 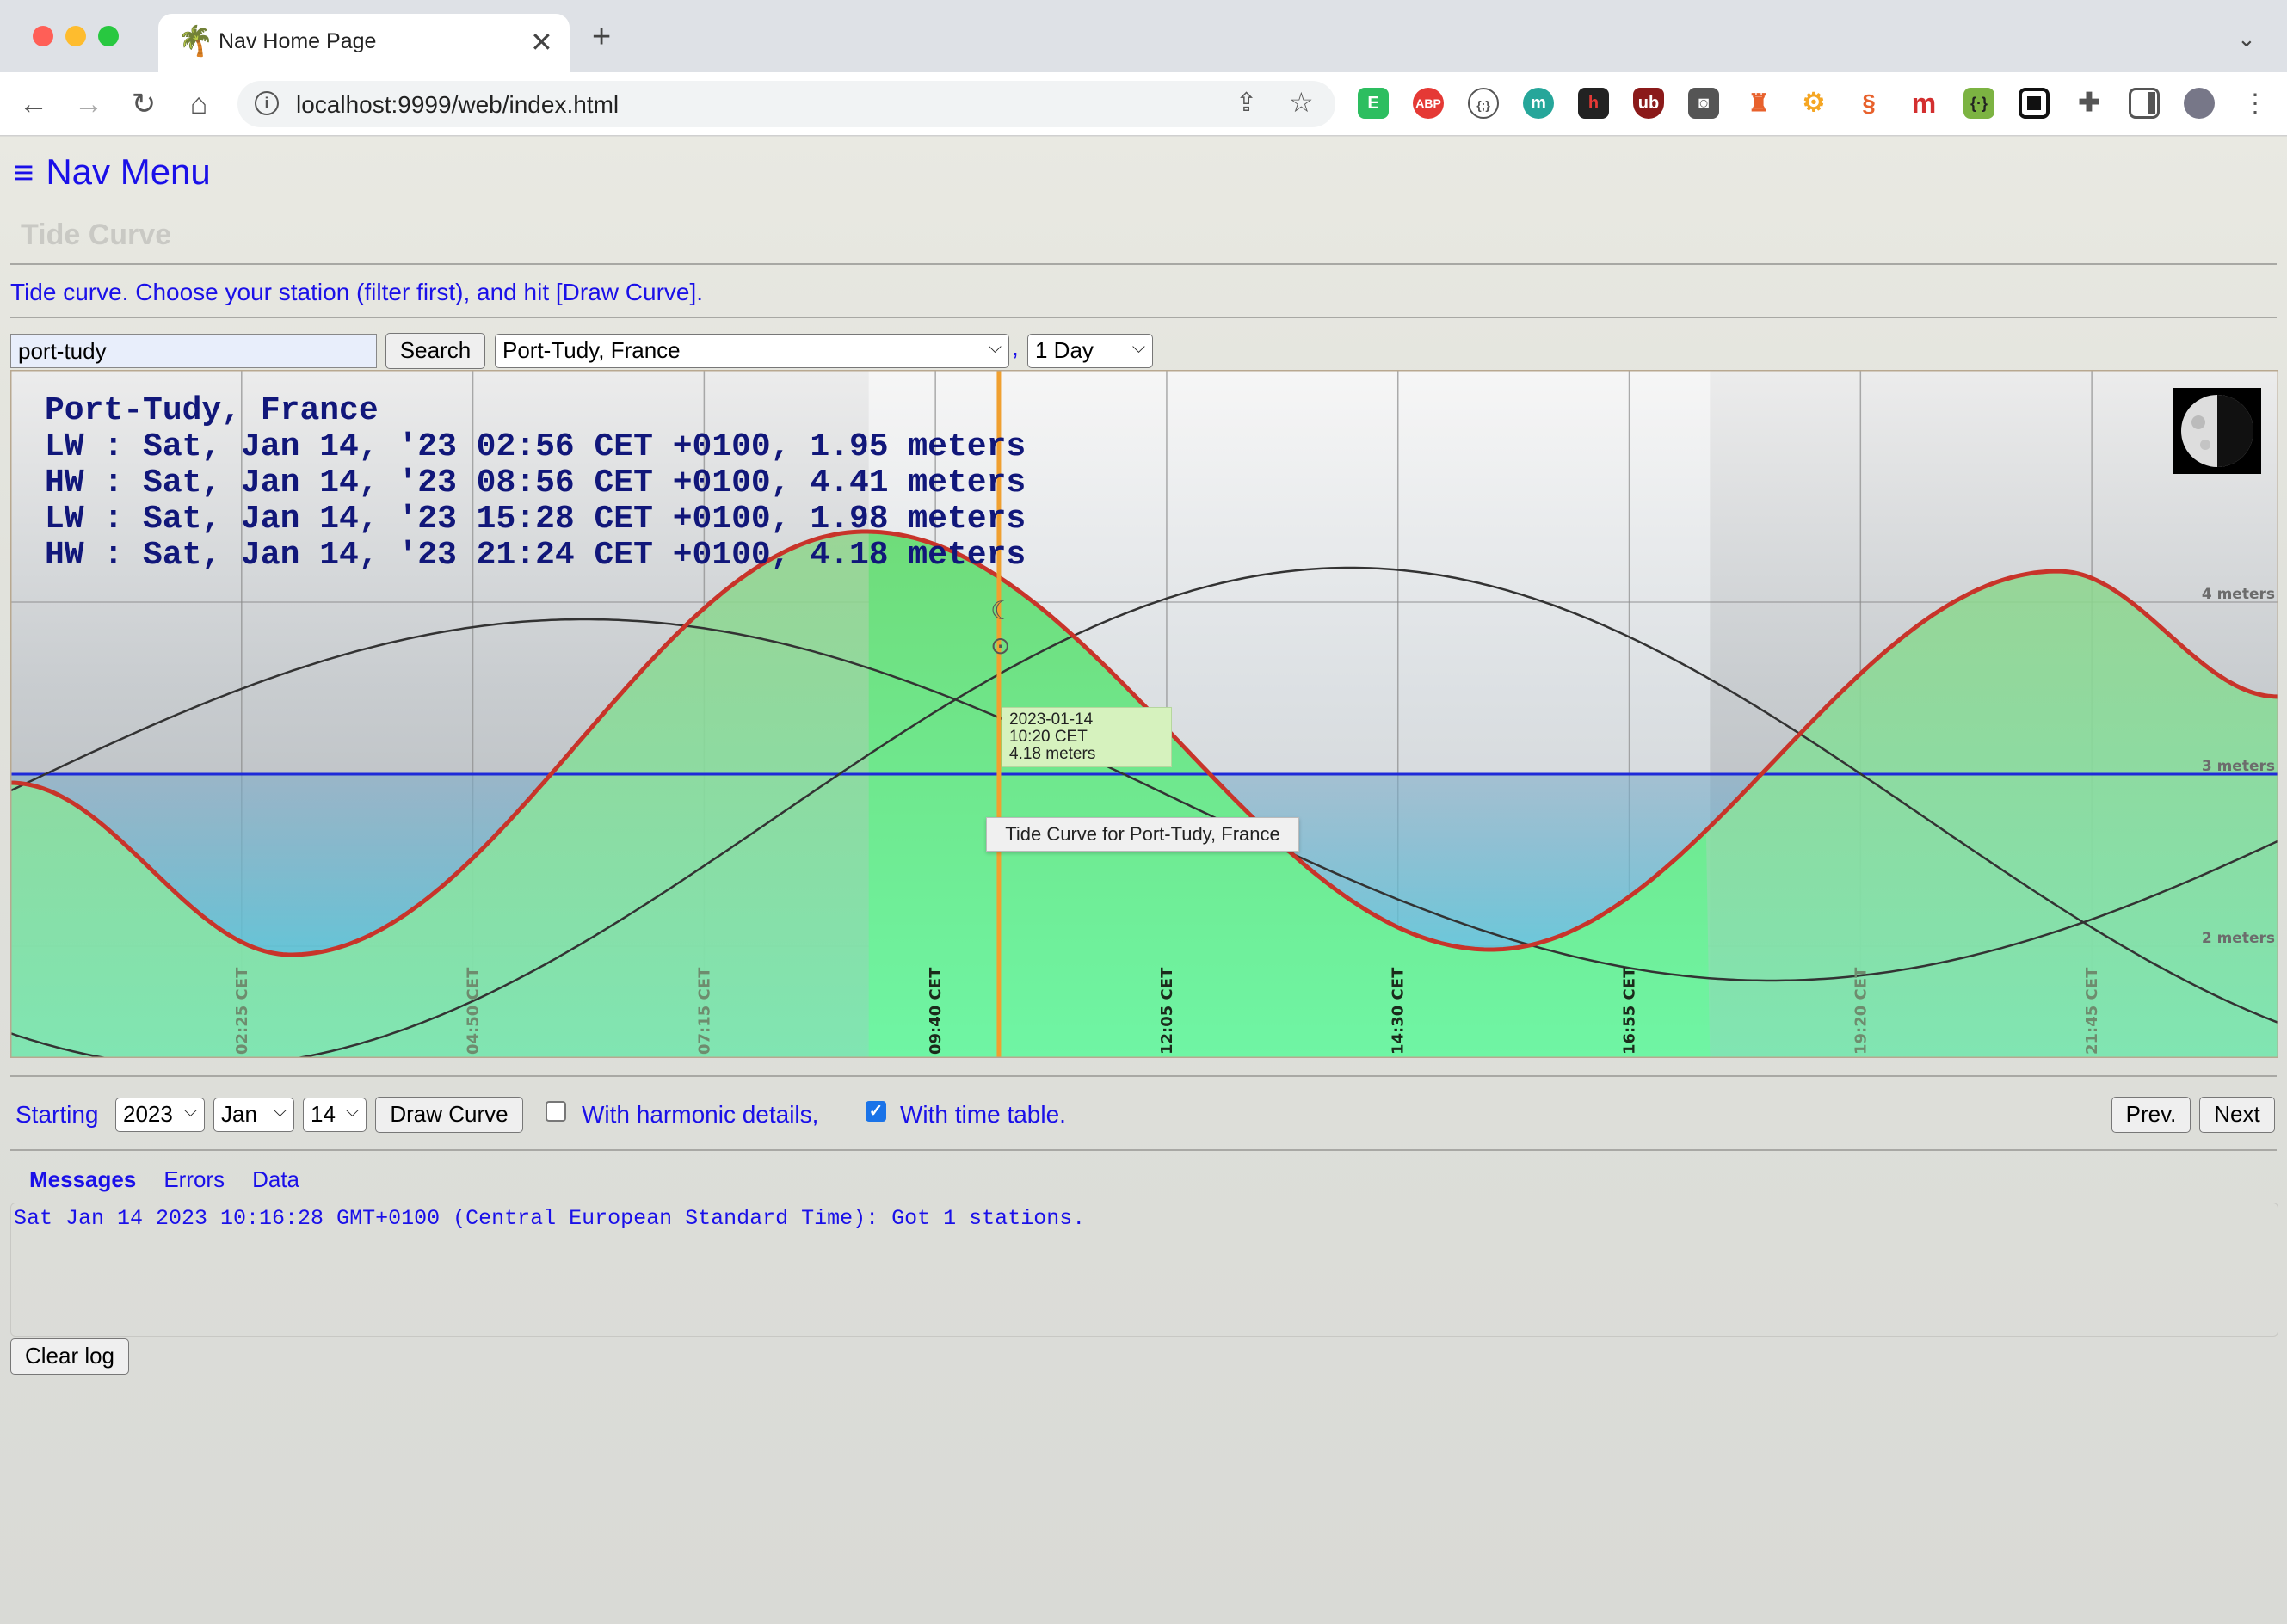 I want to click on browser-tab: 🌴 Nav Home Page ✕, so click(x=364, y=43).